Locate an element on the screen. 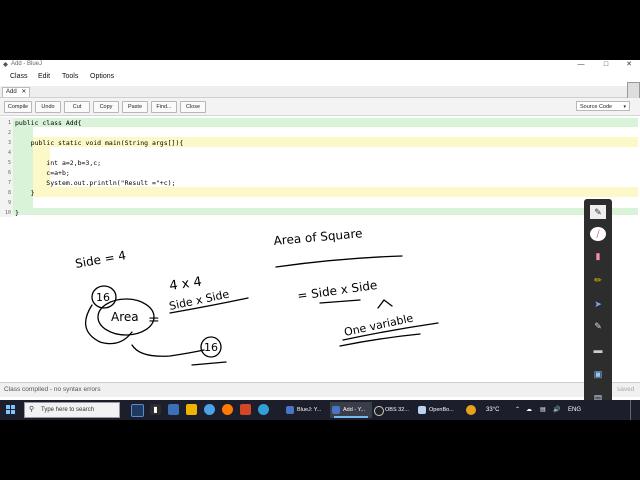  file-explorer-icon is located at coordinates (173, 409).